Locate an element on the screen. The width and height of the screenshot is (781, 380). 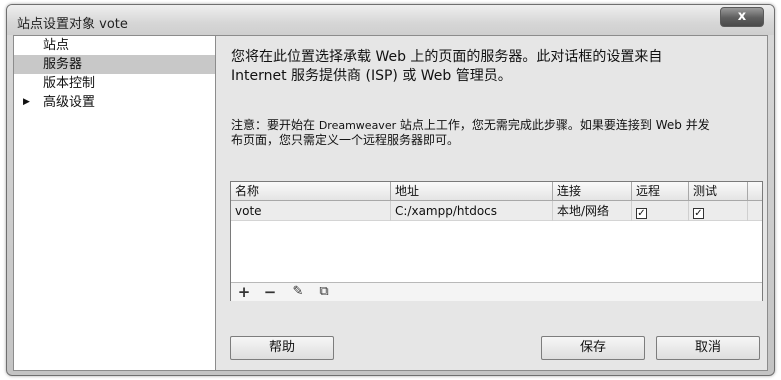
note-part-1: 注意：要开始在 is located at coordinates (275, 125).